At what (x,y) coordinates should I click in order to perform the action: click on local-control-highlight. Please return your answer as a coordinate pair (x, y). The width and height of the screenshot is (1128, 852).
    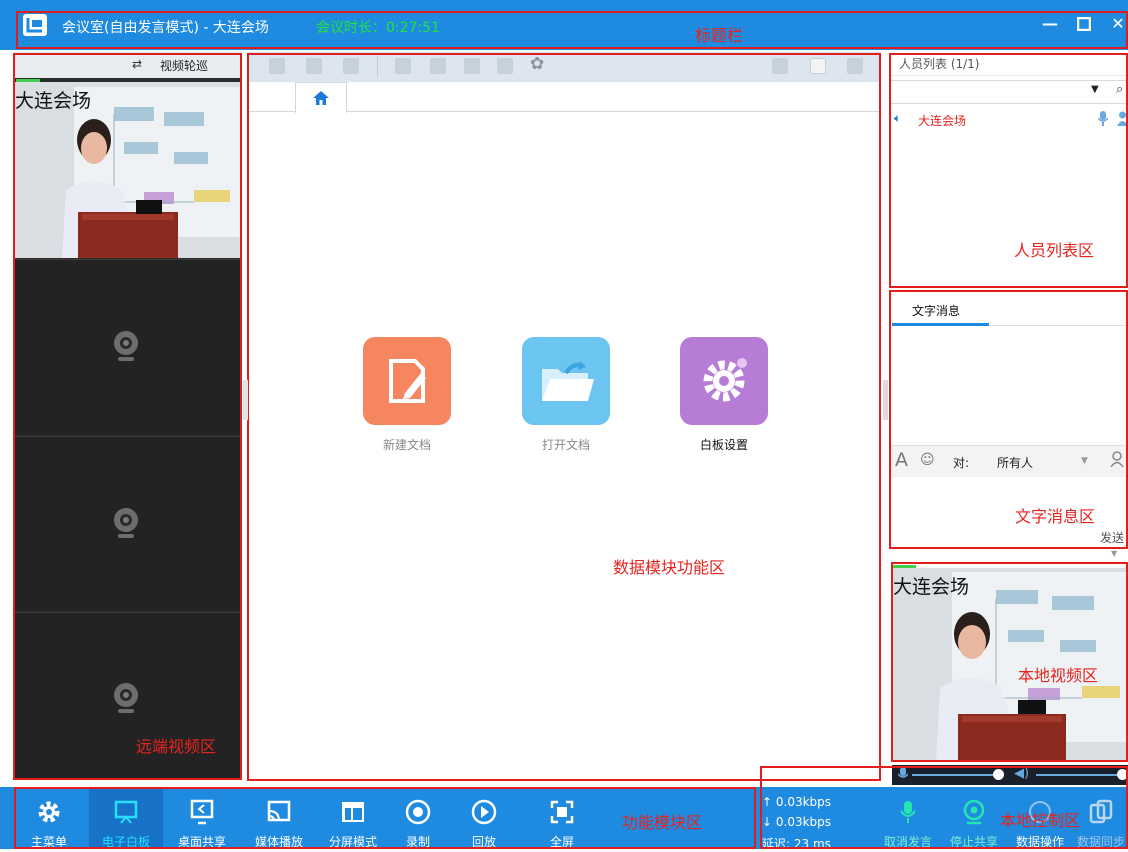
    Looking at the image, I should click on (944, 807).